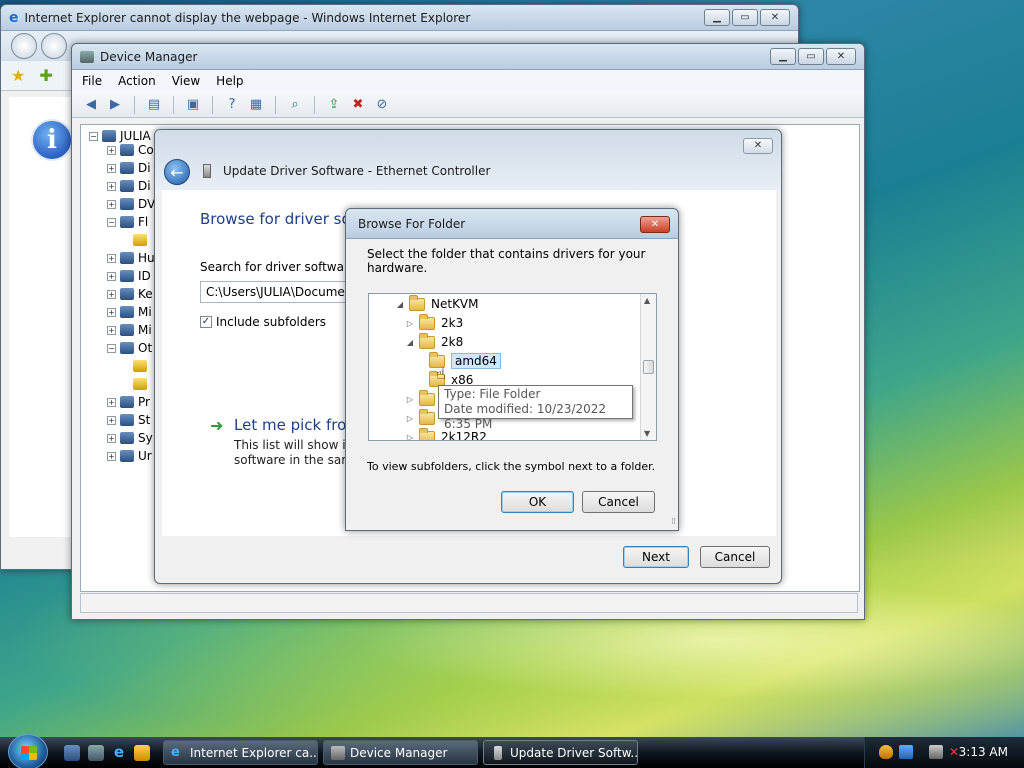  What do you see at coordinates (758, 146) in the screenshot?
I see `ud-close-button: ✕` at bounding box center [758, 146].